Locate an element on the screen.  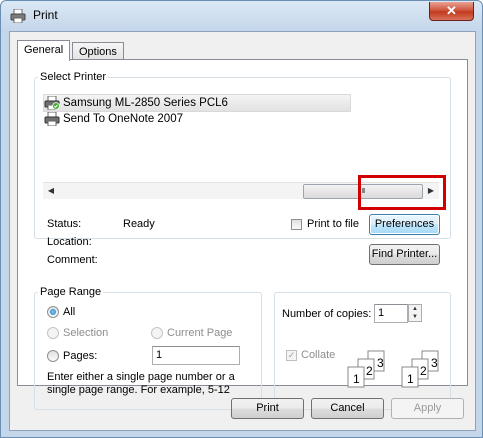
preferences-highlight-box is located at coordinates (402, 192).